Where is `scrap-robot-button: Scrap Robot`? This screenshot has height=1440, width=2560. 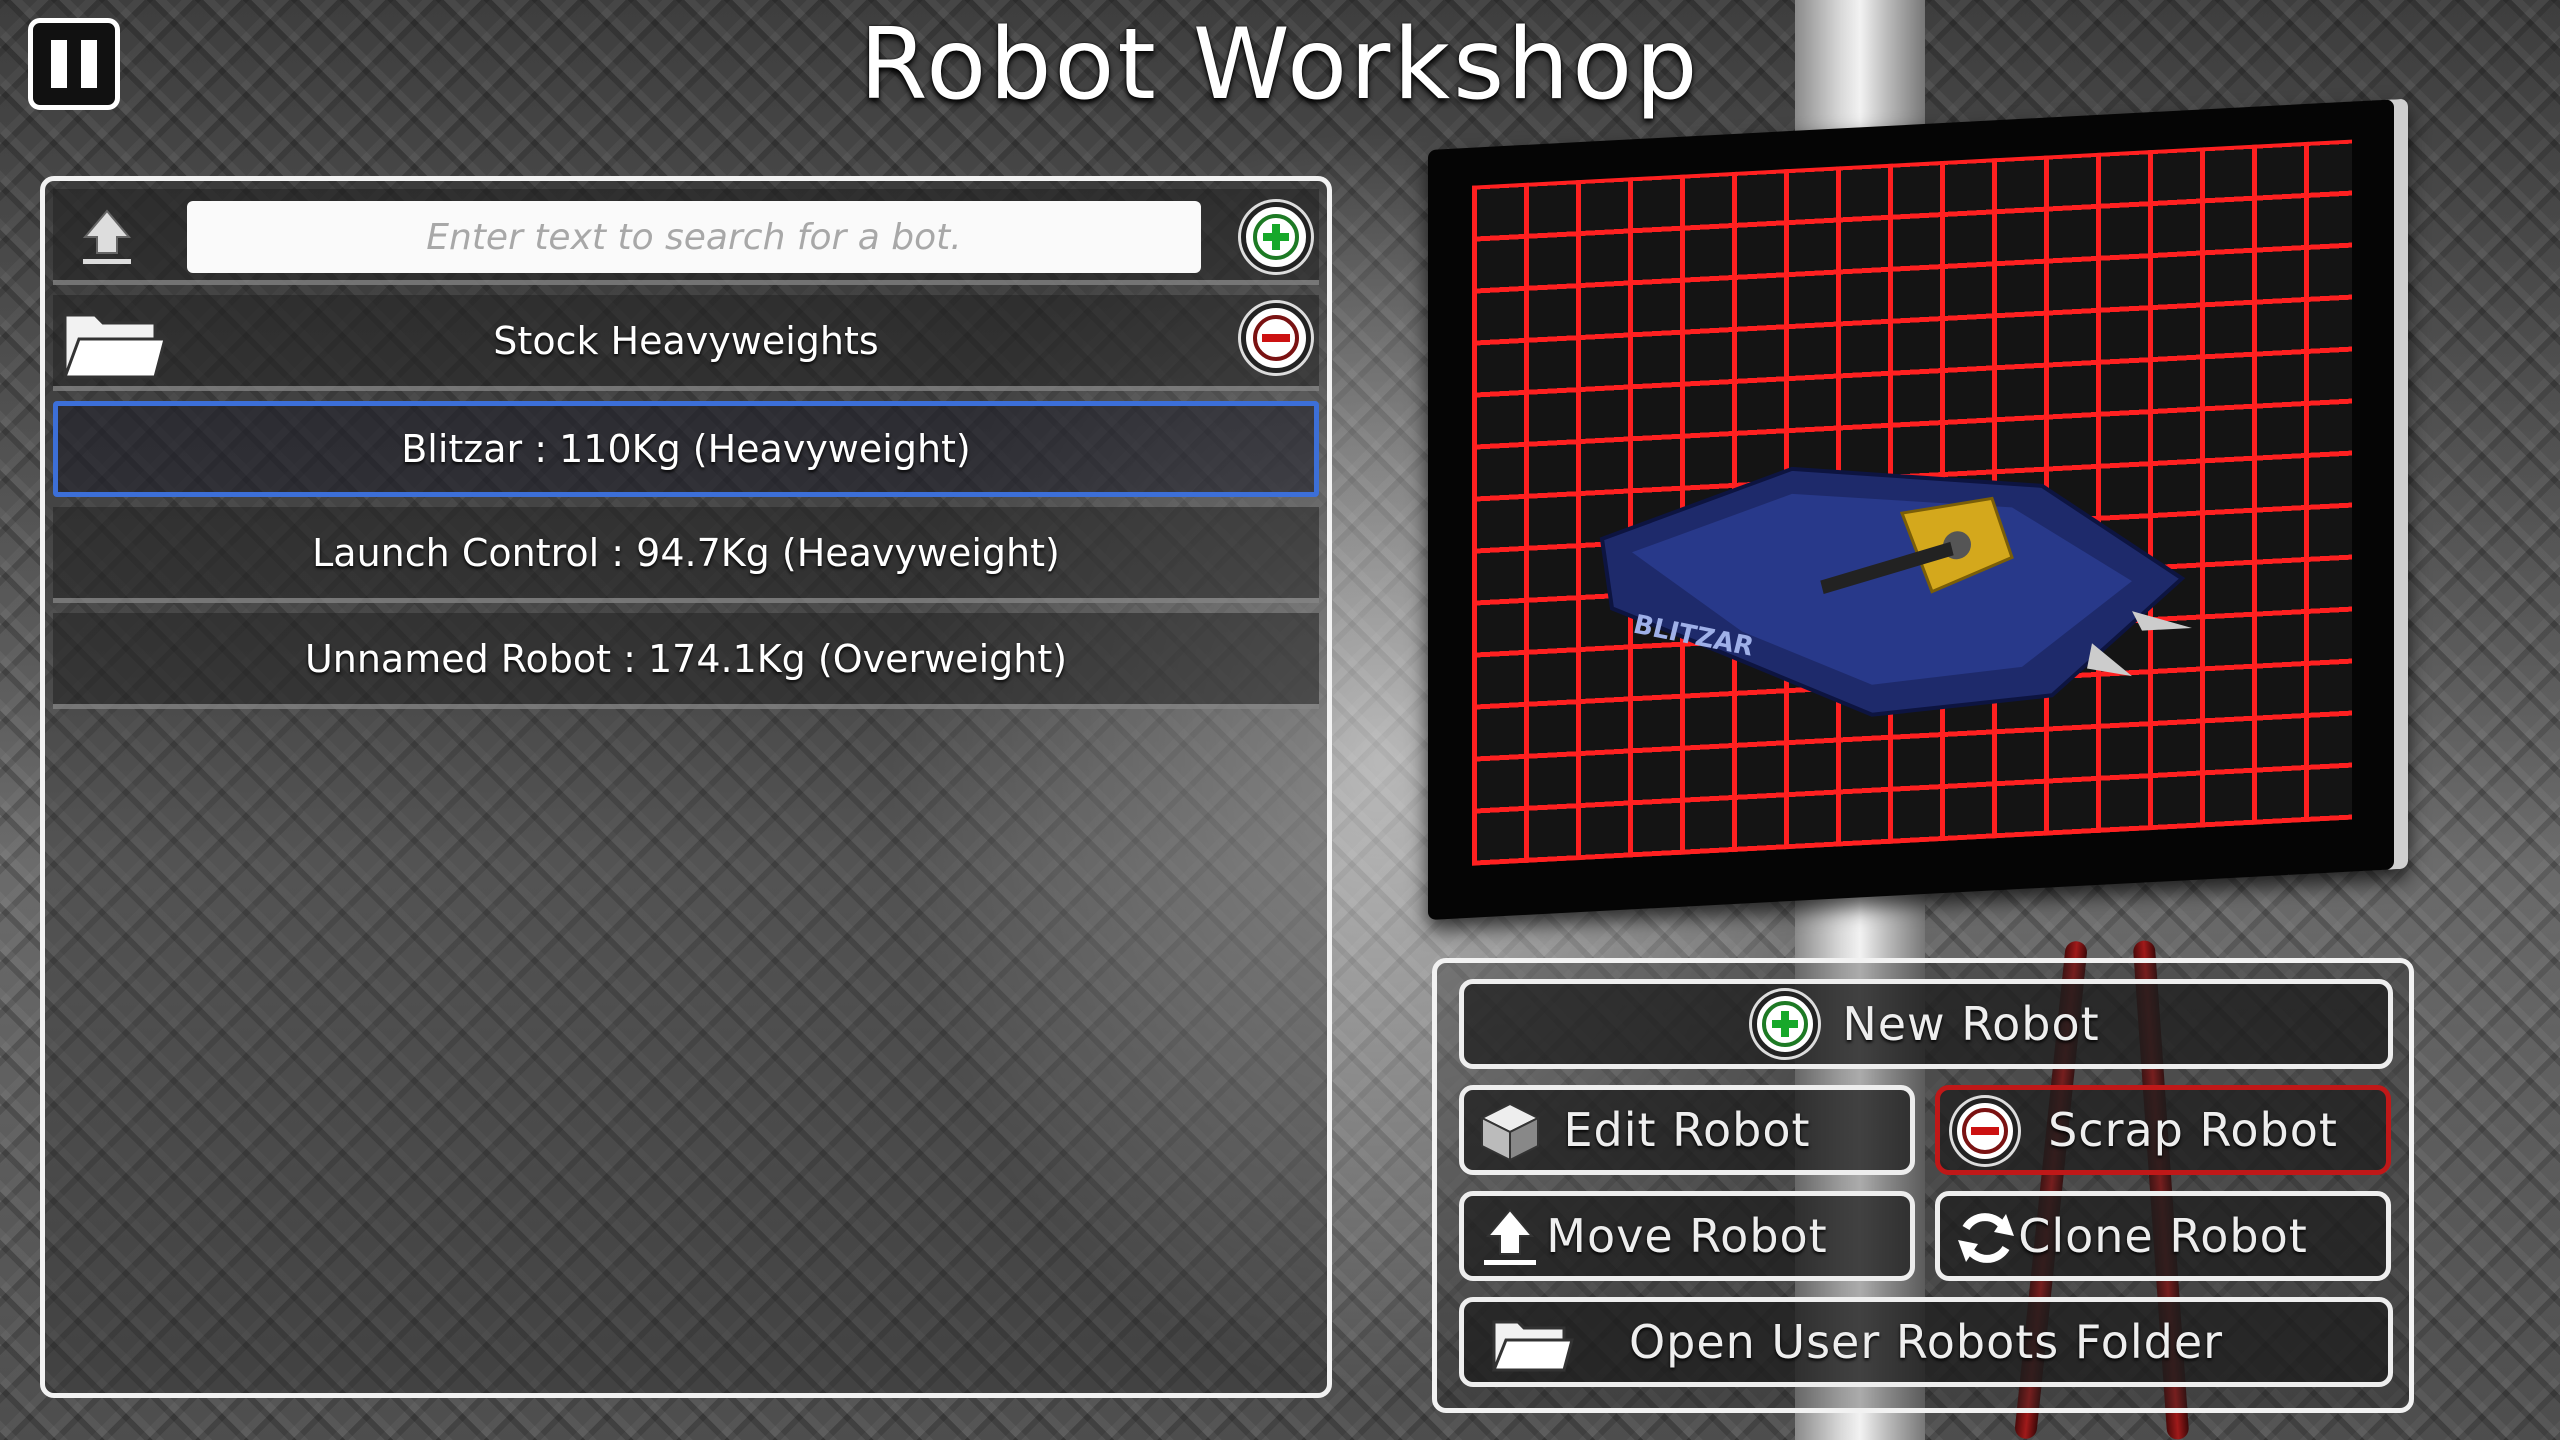 scrap-robot-button: Scrap Robot is located at coordinates (2163, 1130).